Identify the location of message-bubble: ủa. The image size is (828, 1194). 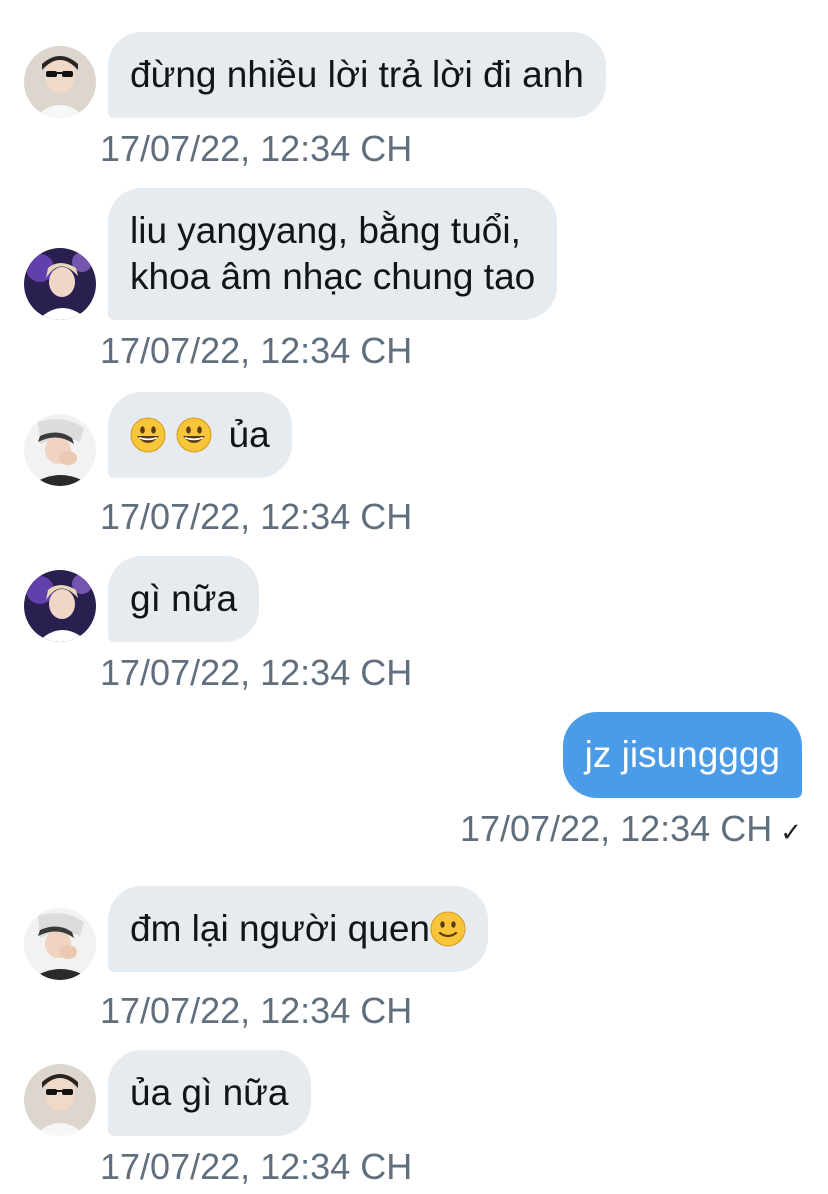
(200, 435).